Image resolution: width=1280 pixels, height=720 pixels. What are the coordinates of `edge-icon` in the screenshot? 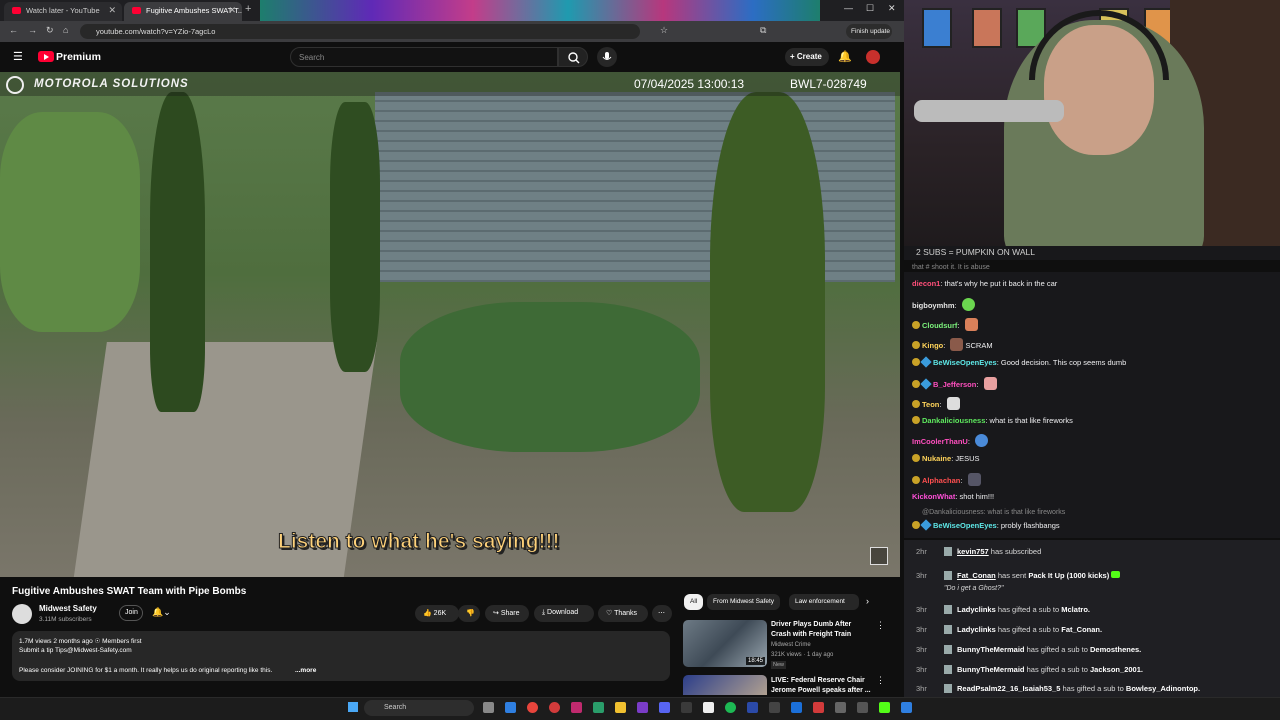 It's located at (510, 707).